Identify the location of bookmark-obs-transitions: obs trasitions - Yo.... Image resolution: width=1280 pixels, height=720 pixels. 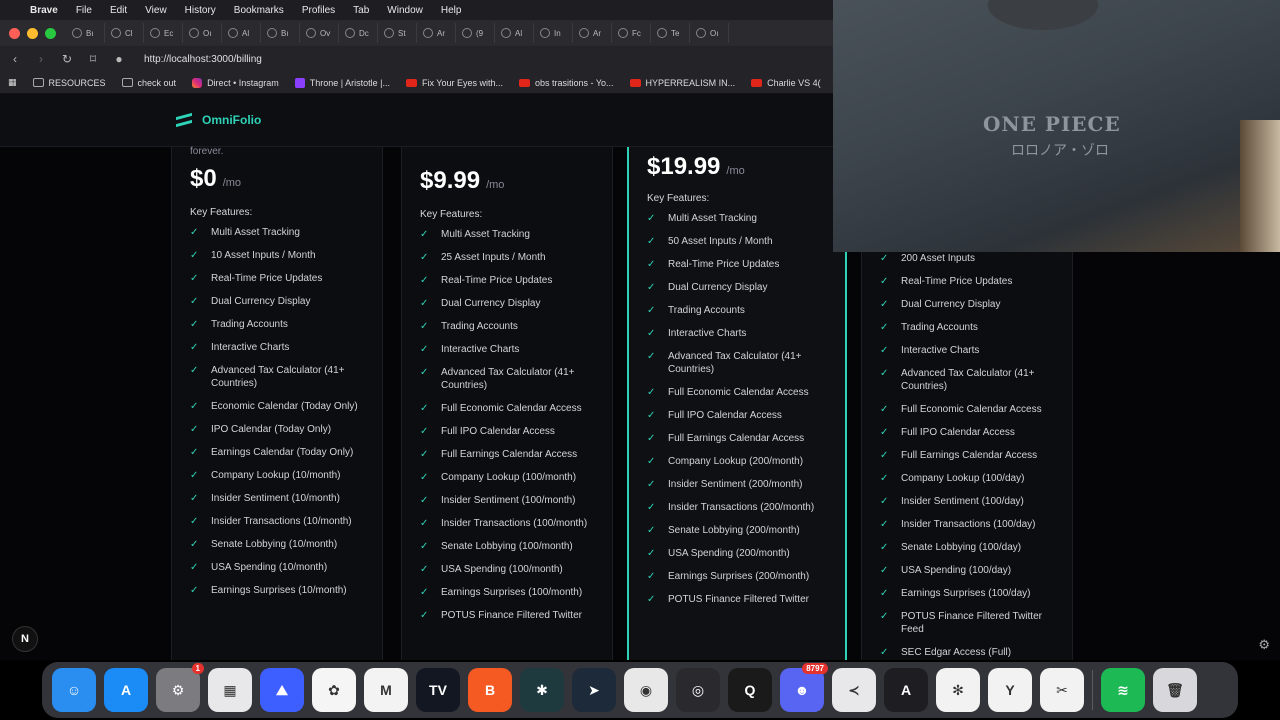
(566, 83).